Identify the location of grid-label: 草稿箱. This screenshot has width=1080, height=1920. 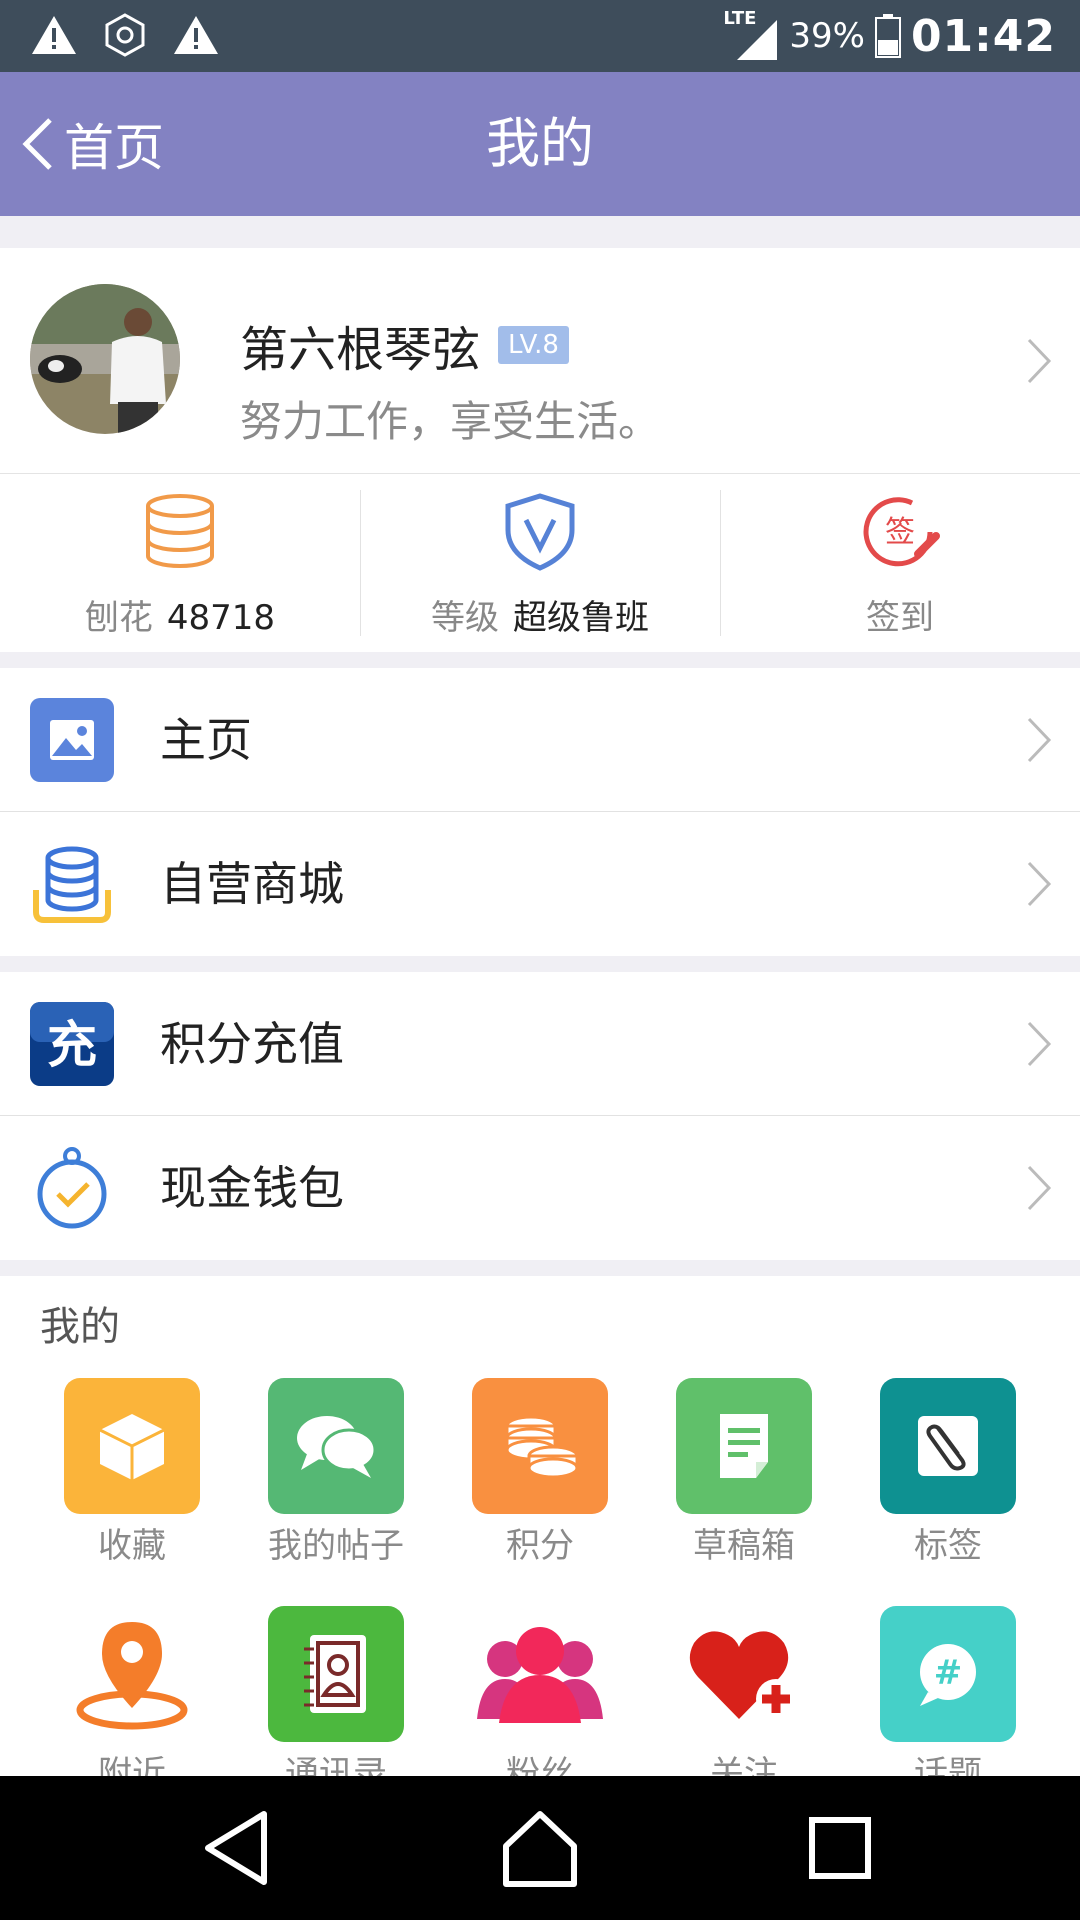
(744, 1546).